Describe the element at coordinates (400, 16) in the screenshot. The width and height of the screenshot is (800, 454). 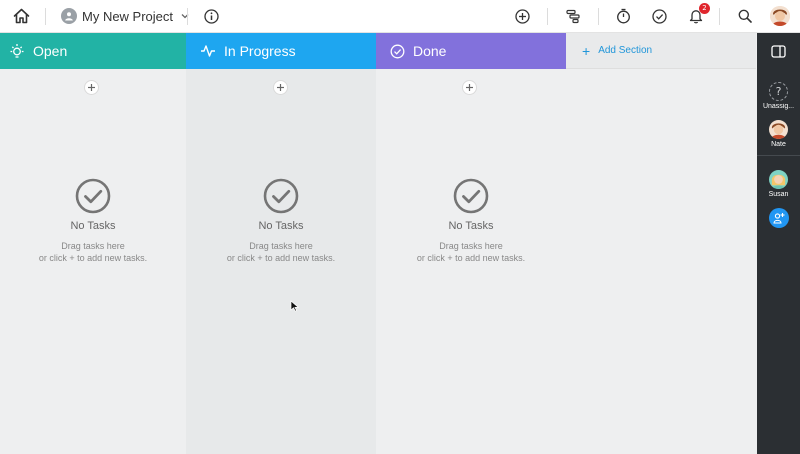
I see `top-bar: My New Project 2` at that location.